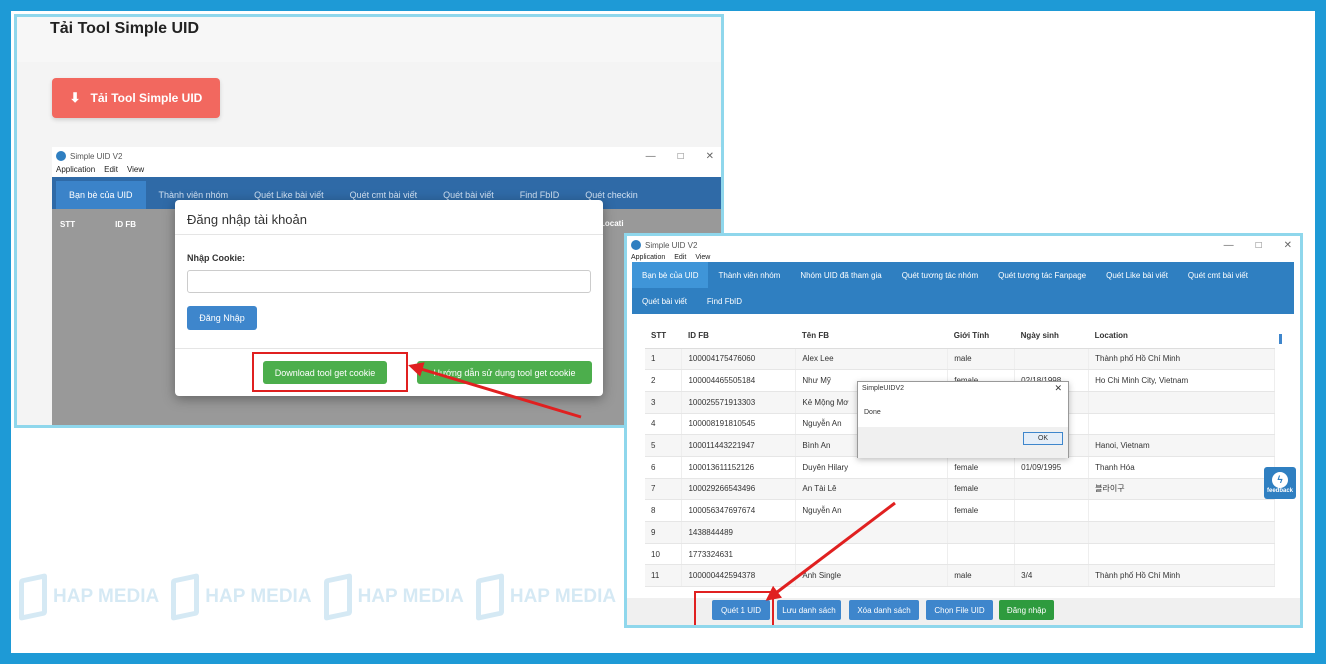  What do you see at coordinates (664, 359) in the screenshot?
I see `col-stt-cell: 1` at bounding box center [664, 359].